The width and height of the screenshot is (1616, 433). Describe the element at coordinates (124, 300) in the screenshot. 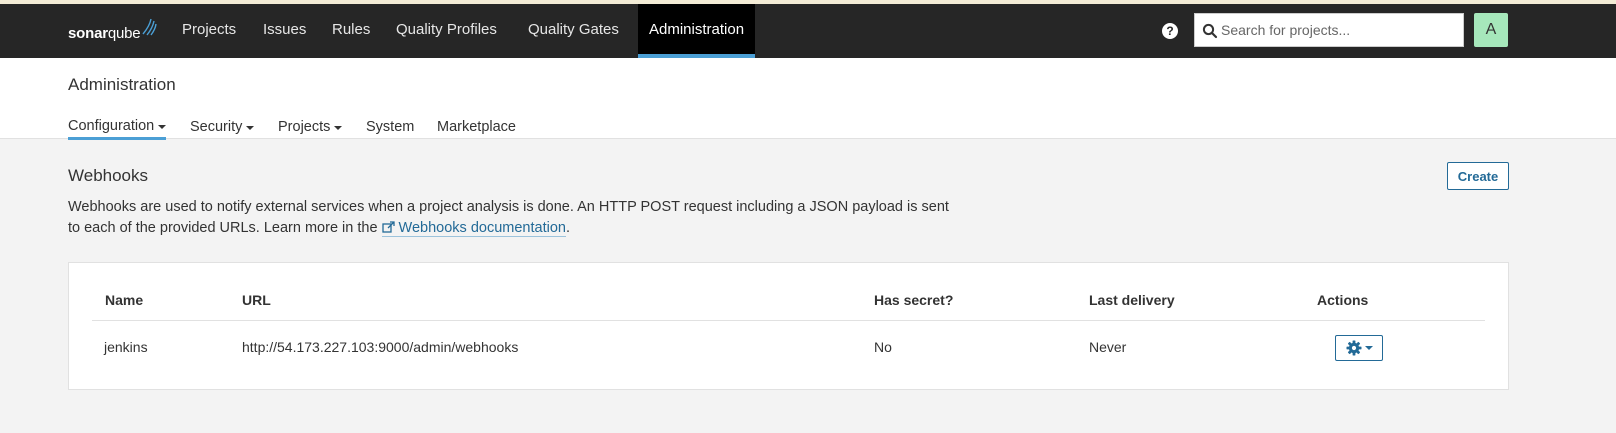

I see `column-header-name: Name` at that location.